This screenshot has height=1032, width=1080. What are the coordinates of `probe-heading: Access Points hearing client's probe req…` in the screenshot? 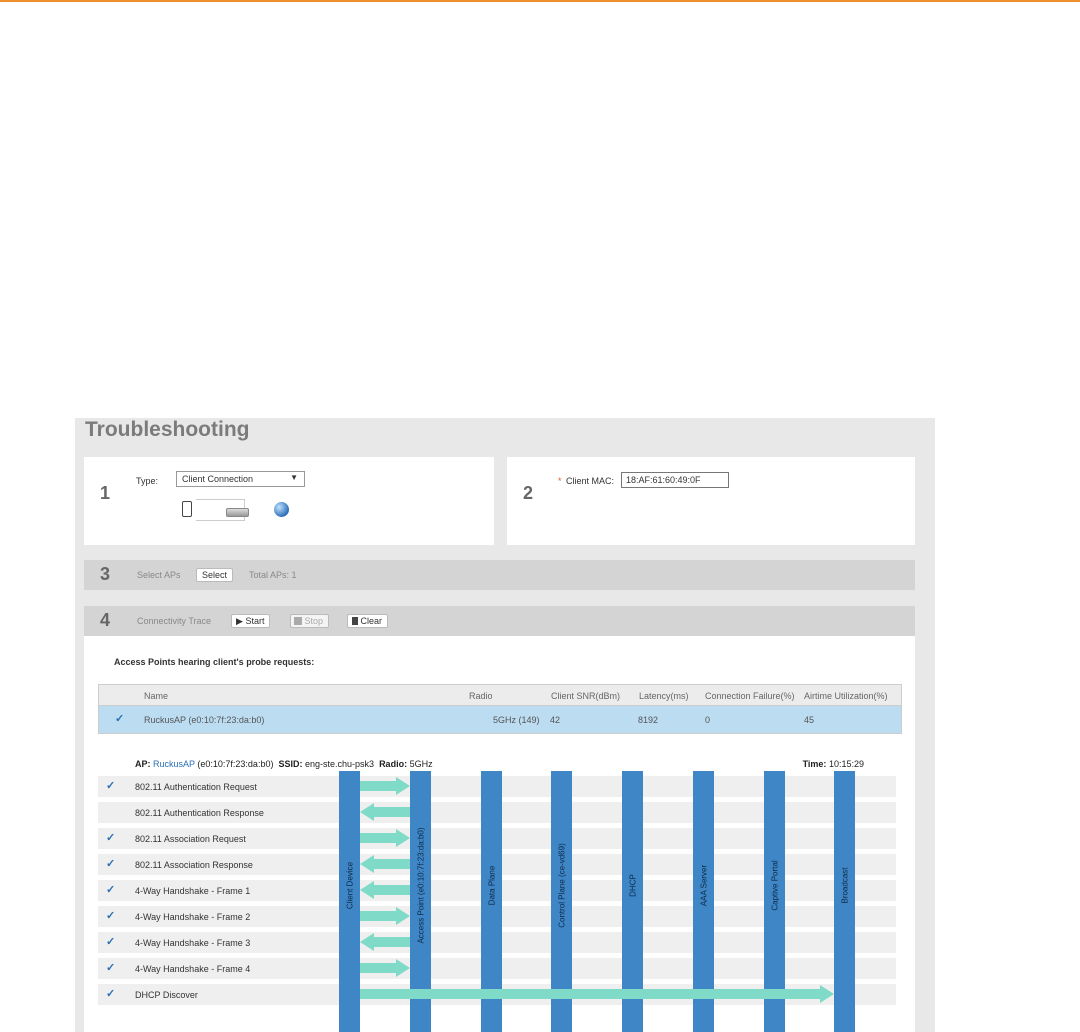 It's located at (214, 662).